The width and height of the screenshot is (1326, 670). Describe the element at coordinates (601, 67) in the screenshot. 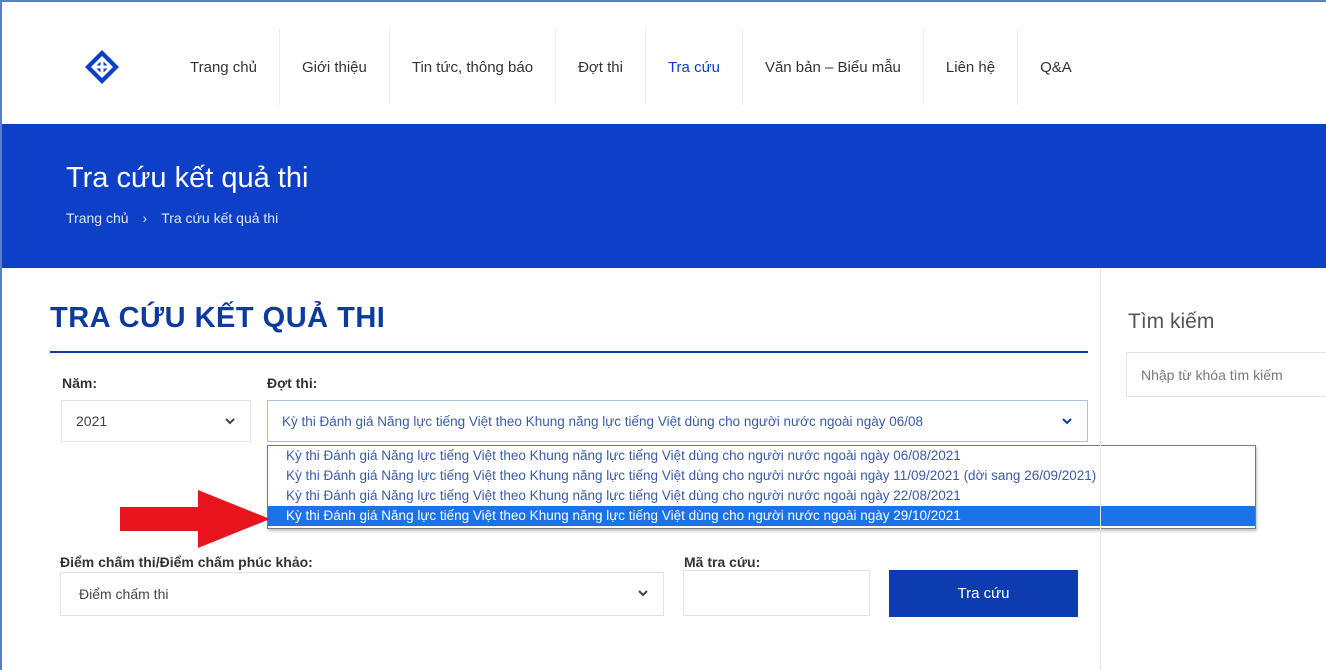

I see `nav-item-exam-sessions: Đợt thi` at that location.